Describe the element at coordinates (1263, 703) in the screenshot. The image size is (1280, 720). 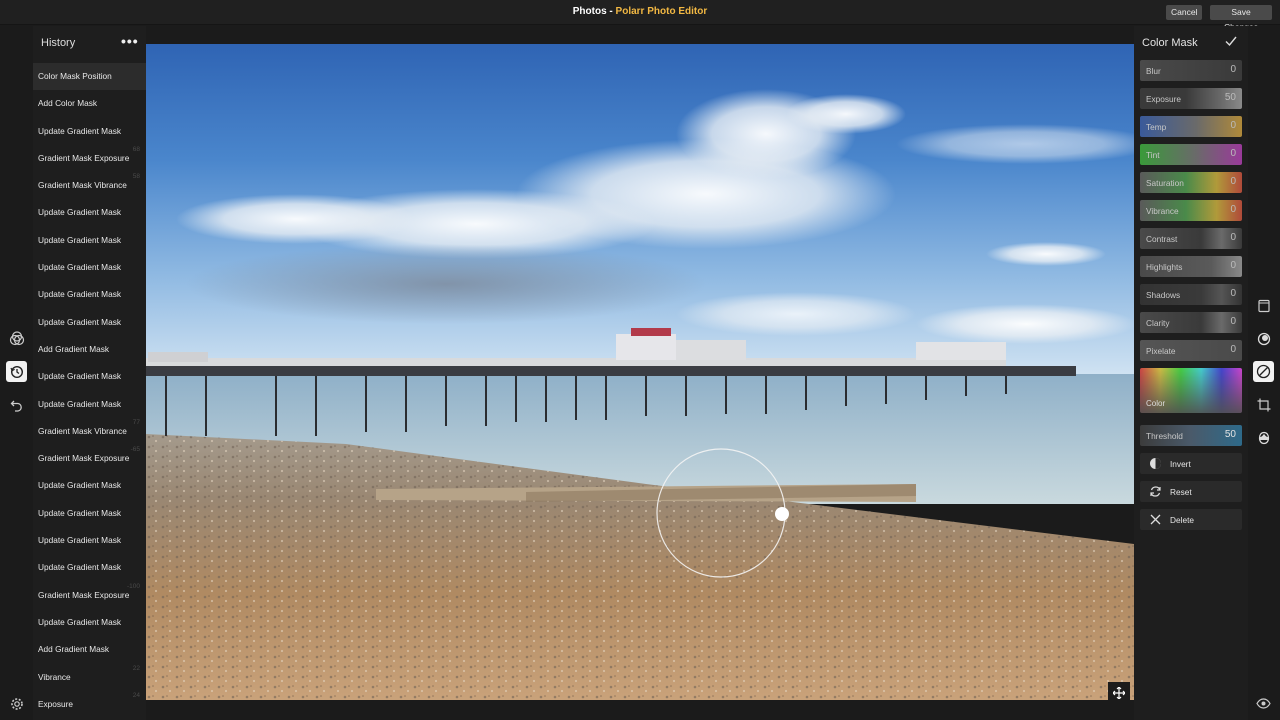
I see `preview-eye-icon` at that location.